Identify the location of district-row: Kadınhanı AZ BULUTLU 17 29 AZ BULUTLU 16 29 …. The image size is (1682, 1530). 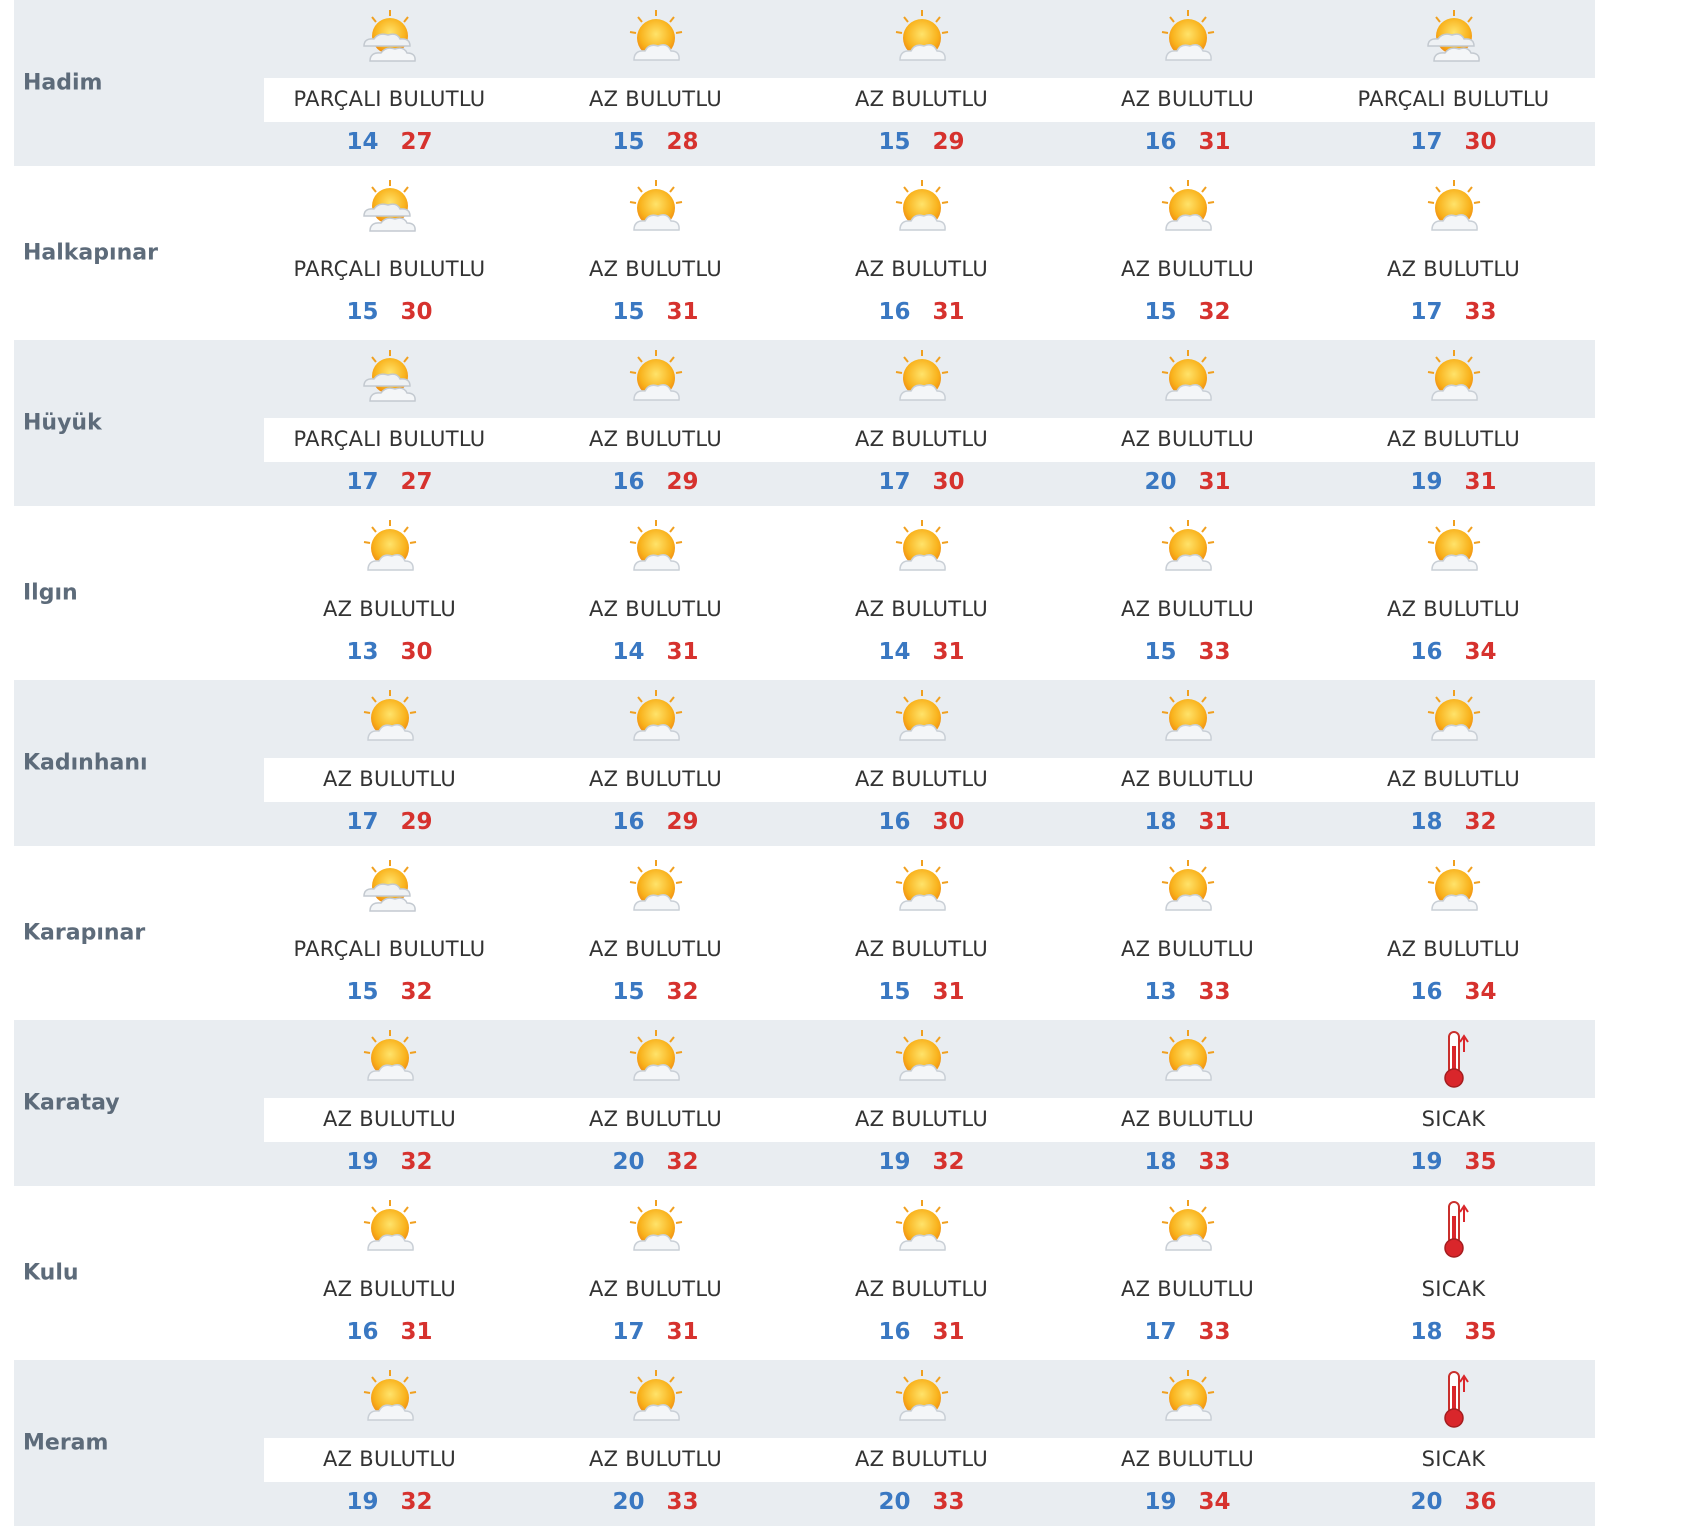
(848, 765).